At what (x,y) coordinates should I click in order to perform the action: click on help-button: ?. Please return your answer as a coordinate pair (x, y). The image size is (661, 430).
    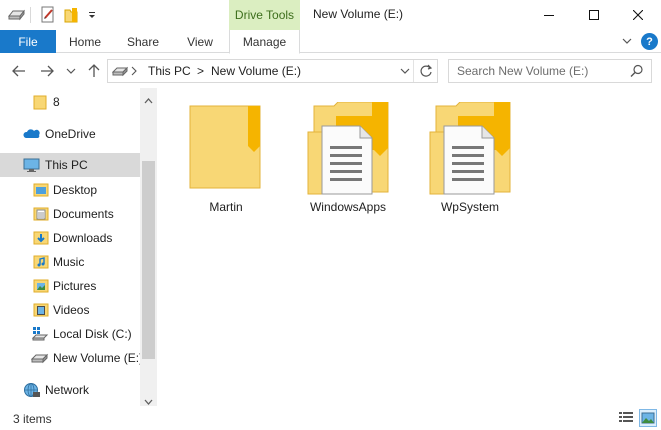
    Looking at the image, I should click on (649, 41).